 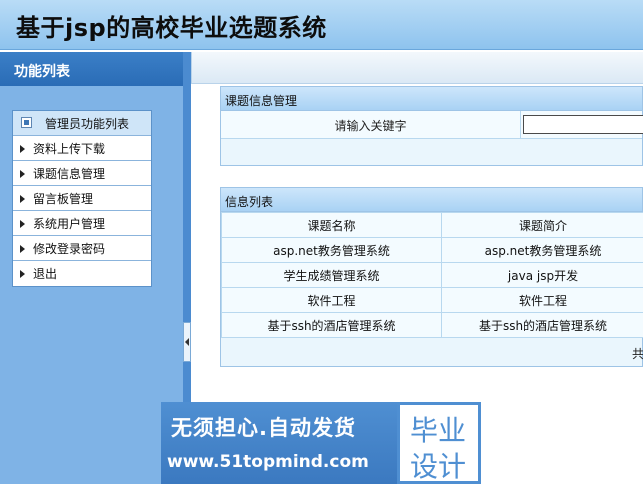 I want to click on search-row: 请输入关键字, so click(x=432, y=125).